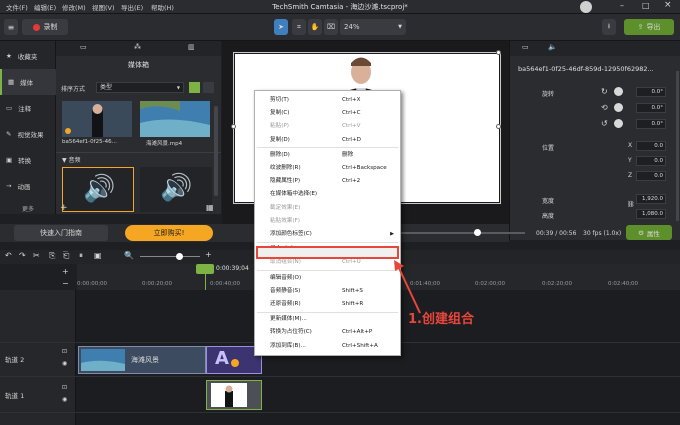 The width and height of the screenshot is (680, 425). Describe the element at coordinates (229, 395) in the screenshot. I see `clip-thumbnail` at that location.